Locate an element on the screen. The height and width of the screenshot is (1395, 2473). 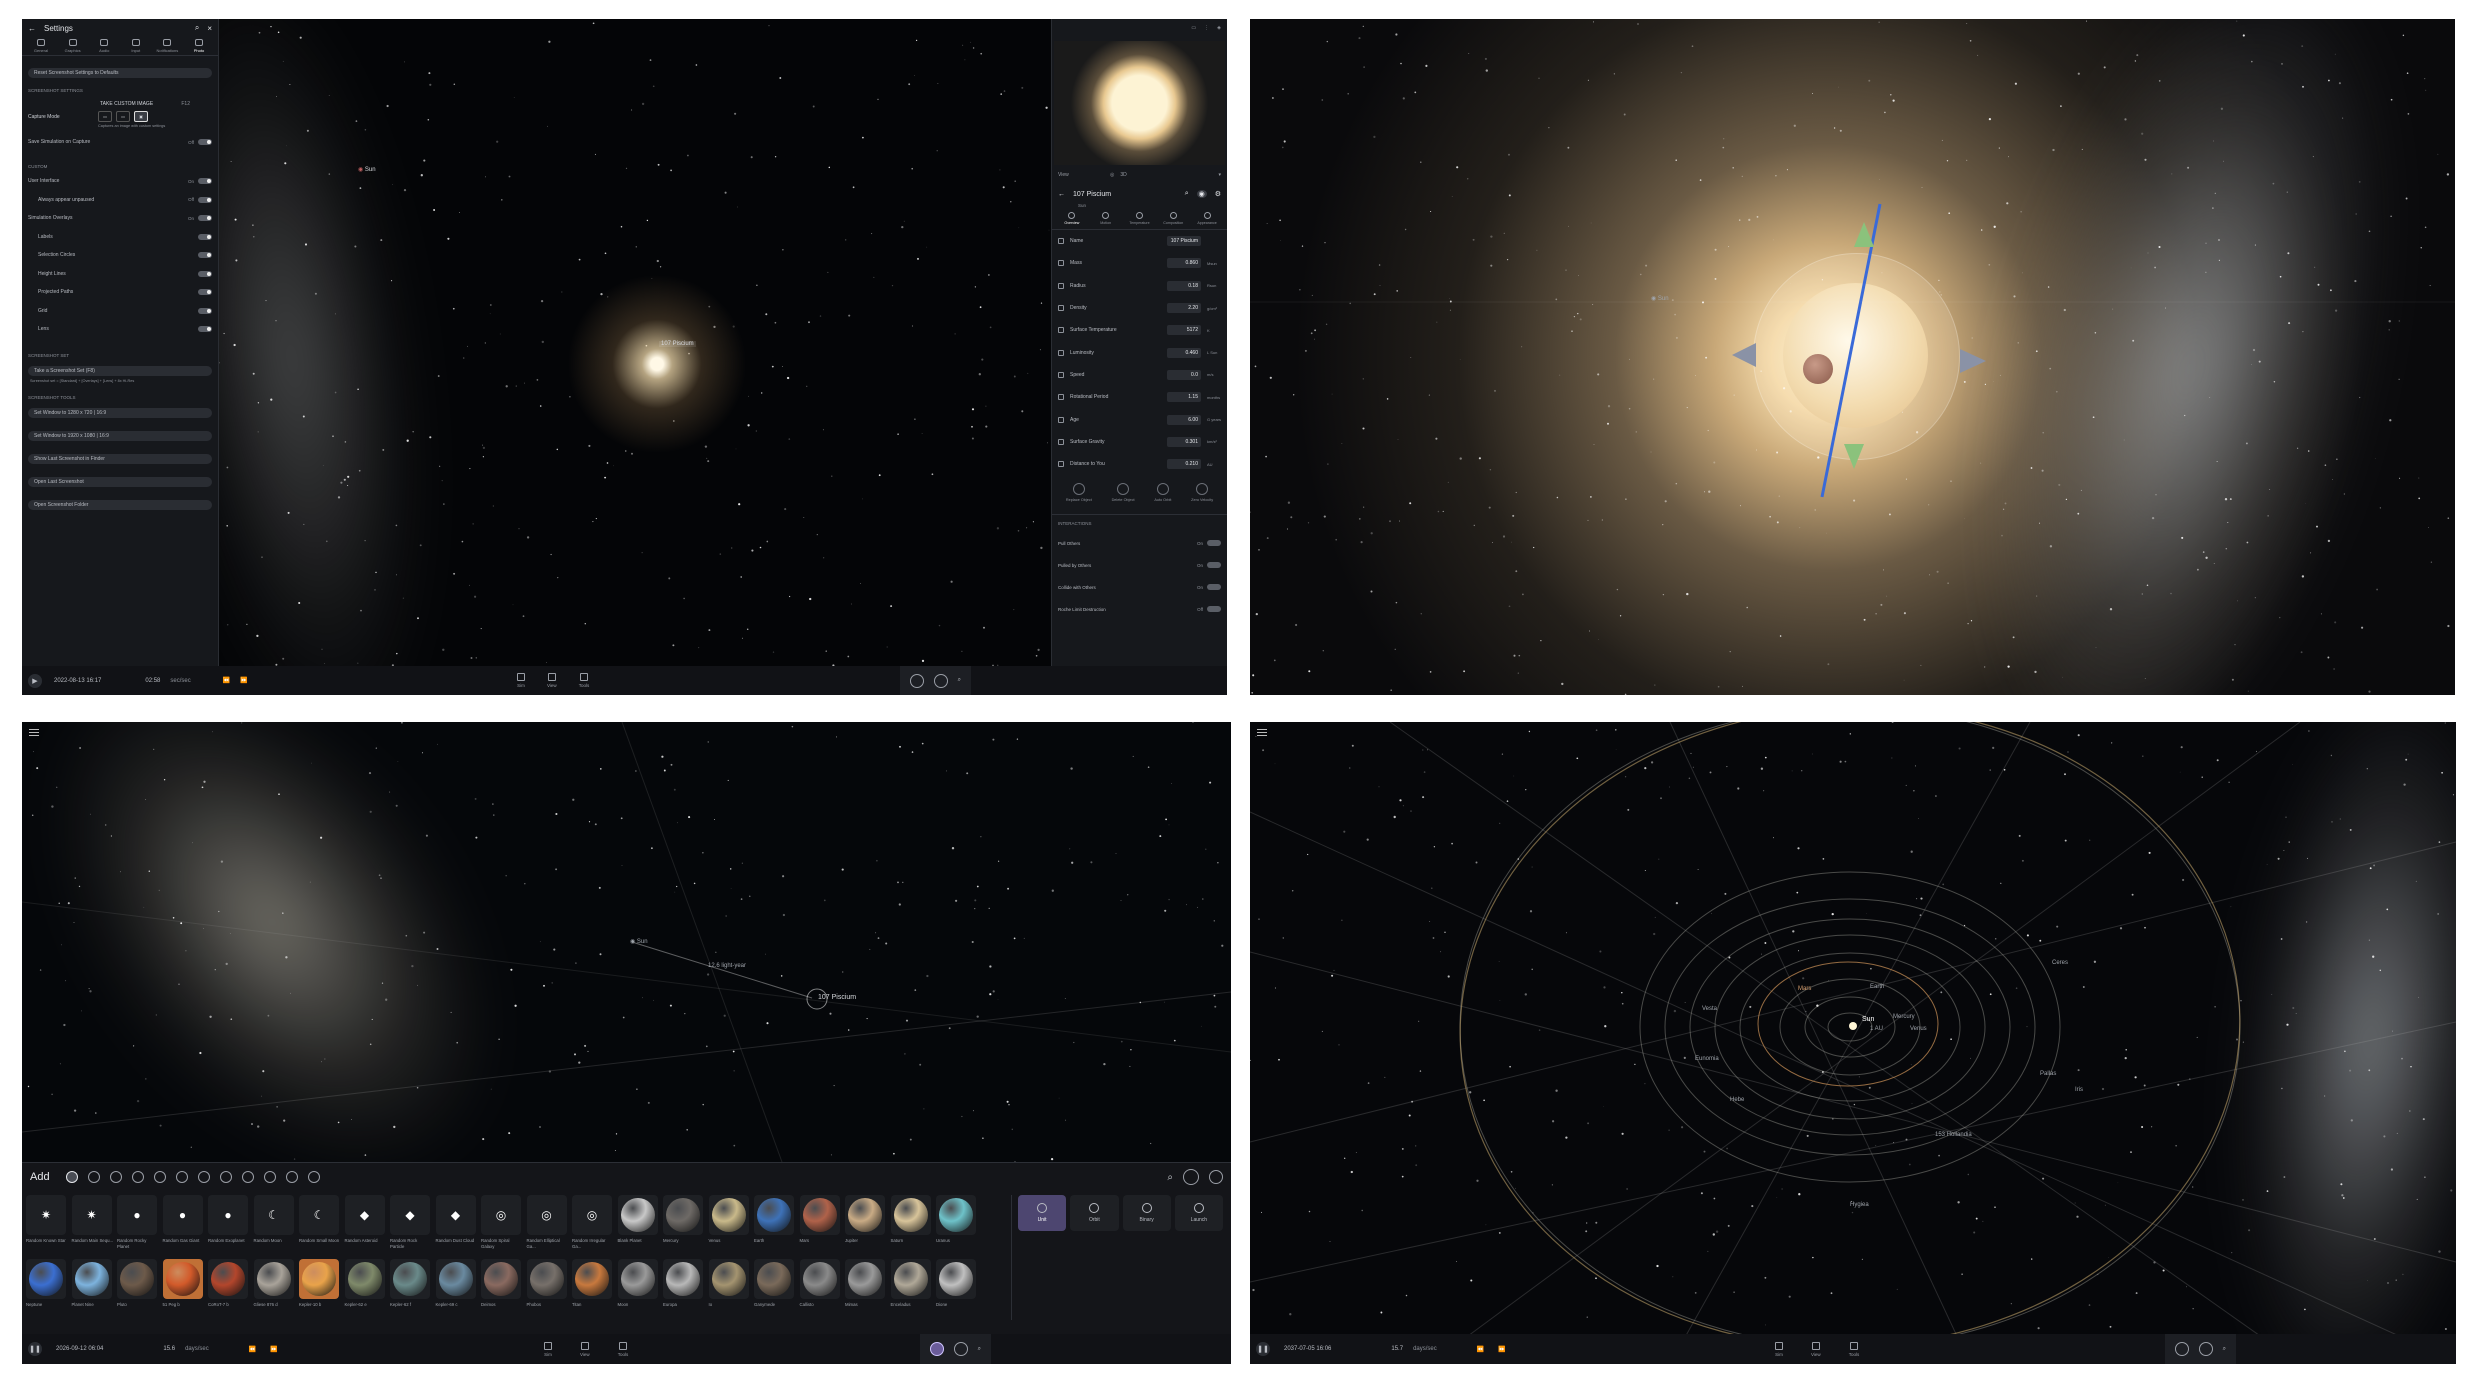
custom-row: Grid is located at coordinates (120, 311).